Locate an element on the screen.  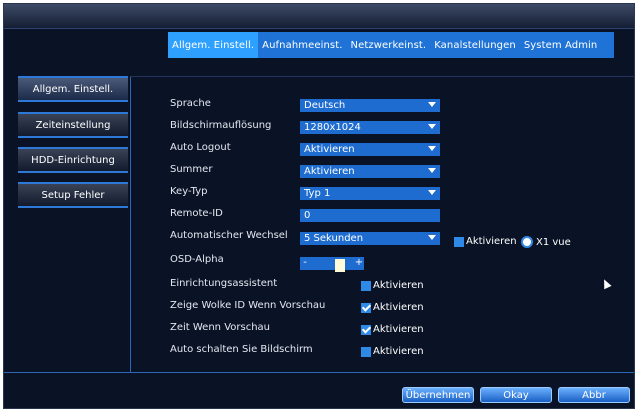
content-top-divider is located at coordinates (382, 76).